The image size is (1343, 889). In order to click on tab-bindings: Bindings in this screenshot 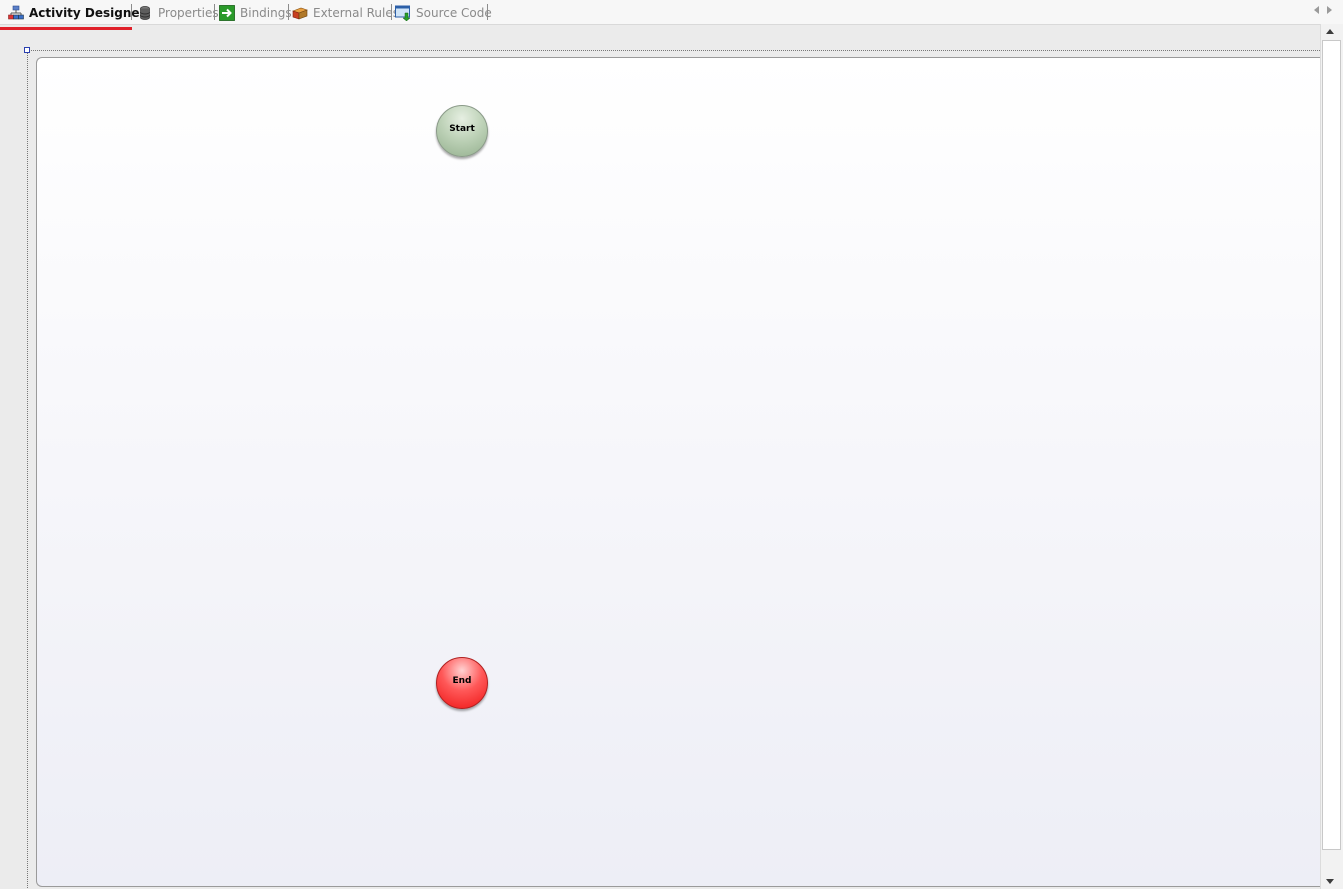, I will do `click(255, 13)`.